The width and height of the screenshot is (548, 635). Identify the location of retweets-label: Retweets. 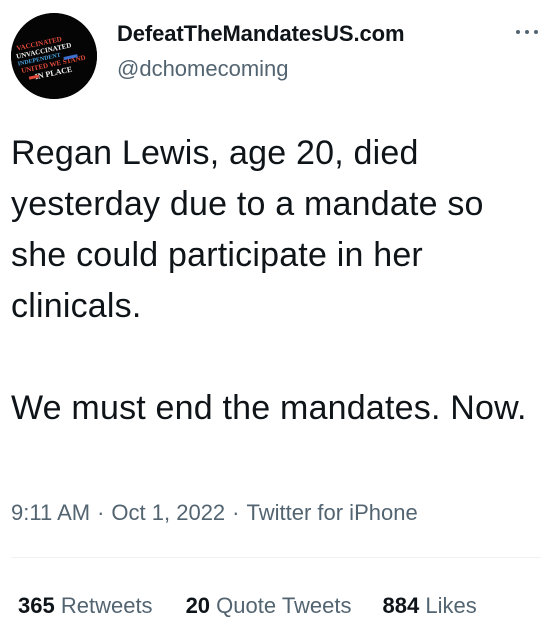
(106, 605).